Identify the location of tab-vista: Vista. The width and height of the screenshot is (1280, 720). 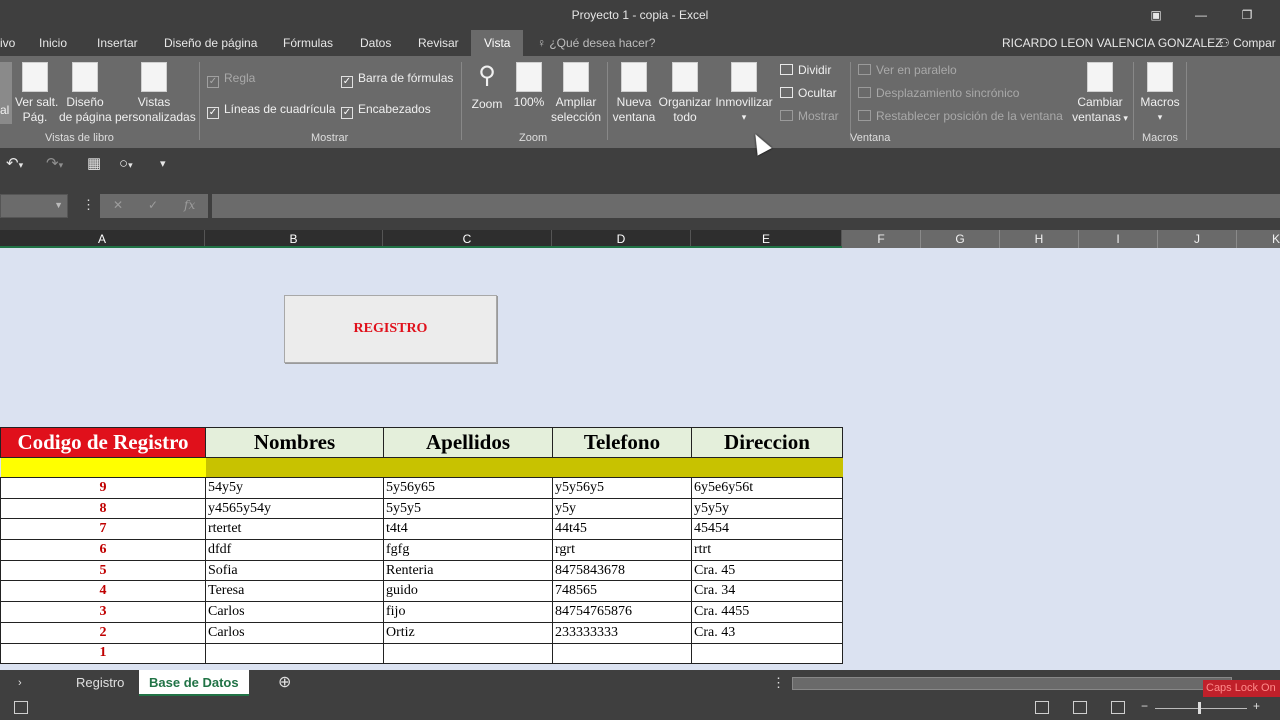
(497, 43).